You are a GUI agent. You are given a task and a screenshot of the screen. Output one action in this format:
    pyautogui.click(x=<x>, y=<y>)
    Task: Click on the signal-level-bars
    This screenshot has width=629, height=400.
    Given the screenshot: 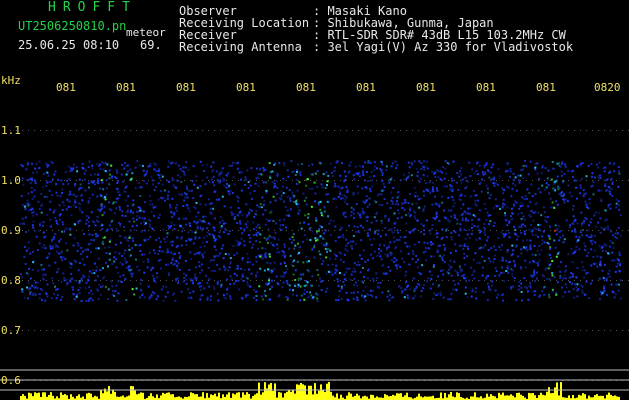 What is the action you would take?
    pyautogui.click(x=320, y=391)
    